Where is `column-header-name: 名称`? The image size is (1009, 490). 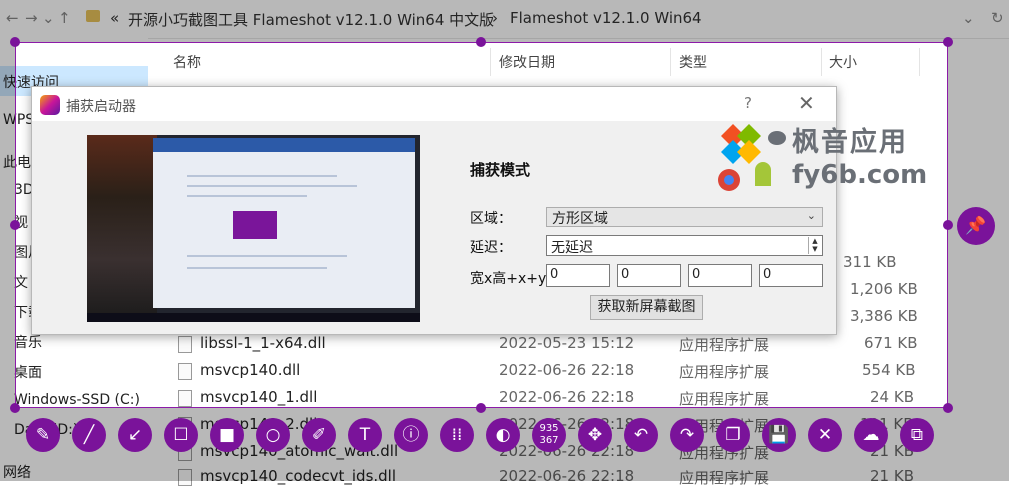 column-header-name: 名称 is located at coordinates (187, 62).